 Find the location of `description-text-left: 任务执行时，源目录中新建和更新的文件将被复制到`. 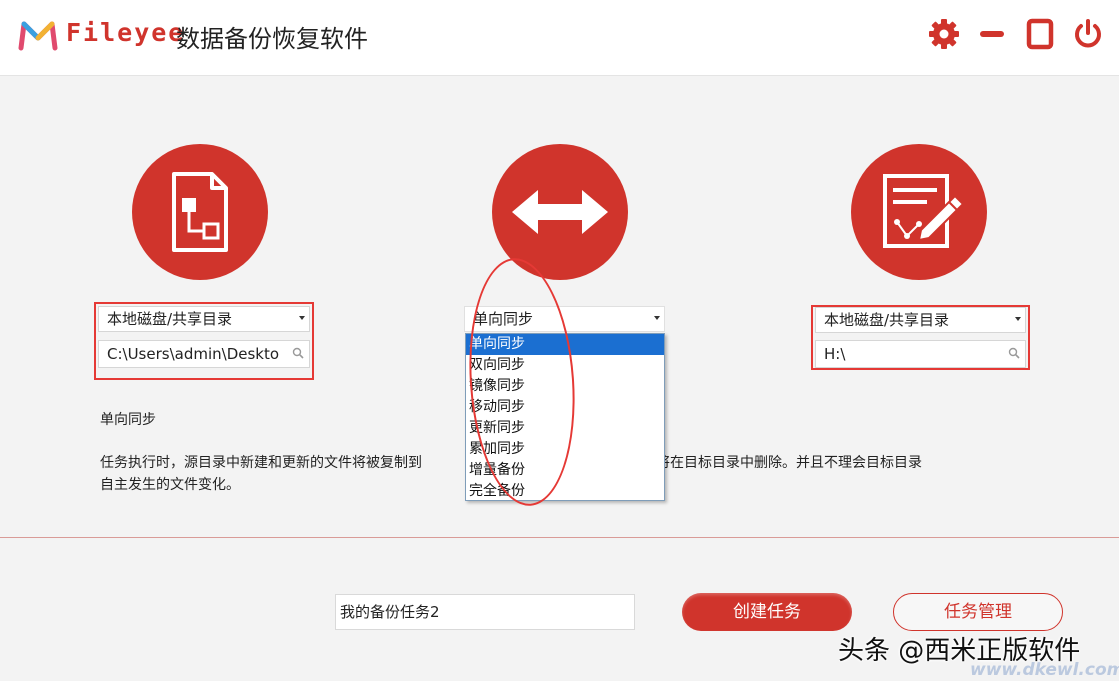

description-text-left: 任务执行时，源目录中新建和更新的文件将被复制到 is located at coordinates (261, 463).